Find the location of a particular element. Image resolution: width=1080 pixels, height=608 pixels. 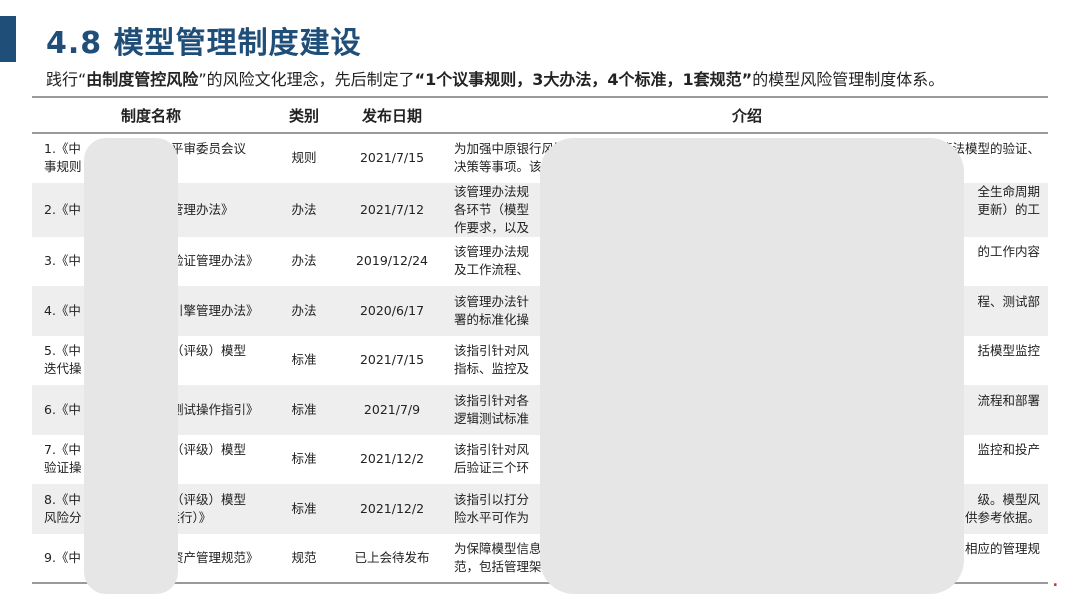

header-category: 类别 is located at coordinates (304, 115).